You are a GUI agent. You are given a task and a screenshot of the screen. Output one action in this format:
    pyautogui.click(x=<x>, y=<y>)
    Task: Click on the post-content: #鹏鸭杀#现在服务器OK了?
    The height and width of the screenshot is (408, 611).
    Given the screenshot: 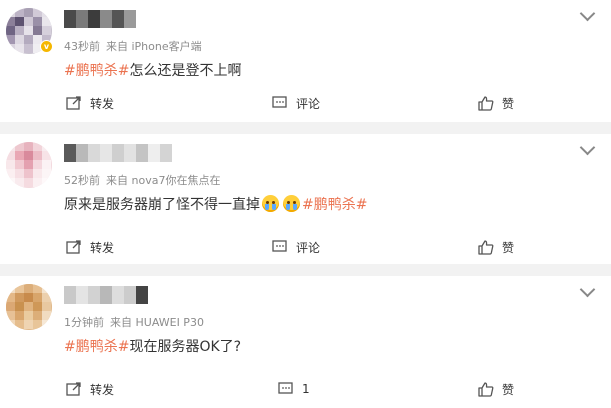 What is the action you would take?
    pyautogui.click(x=152, y=346)
    